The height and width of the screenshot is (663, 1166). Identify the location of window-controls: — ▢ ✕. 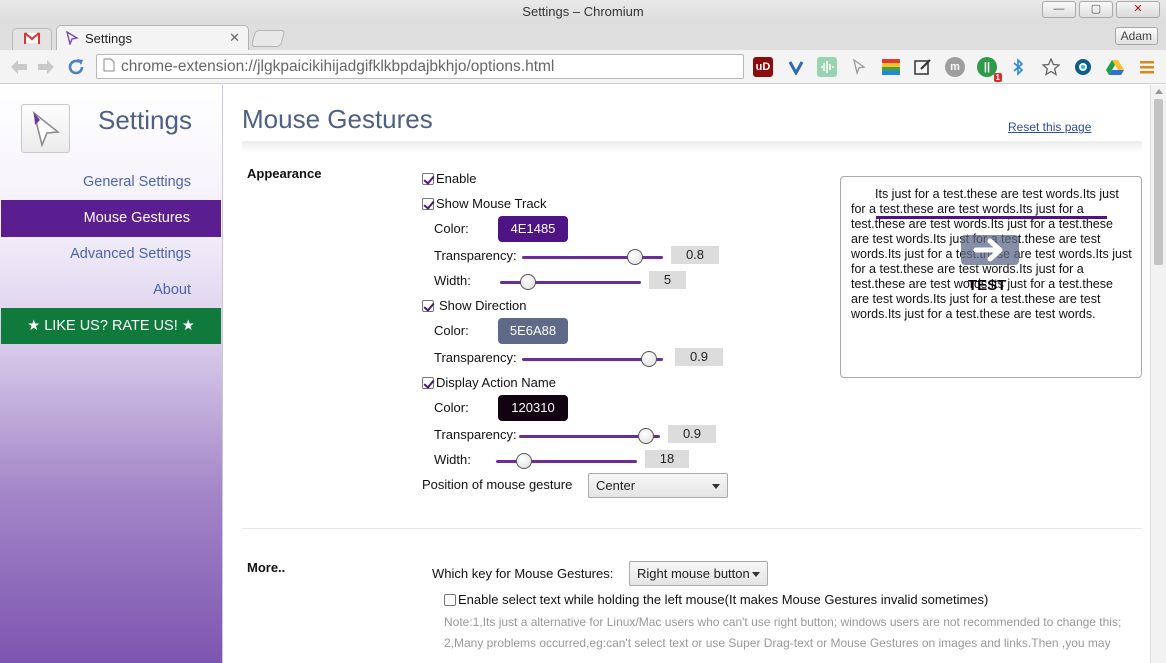
(1101, 9).